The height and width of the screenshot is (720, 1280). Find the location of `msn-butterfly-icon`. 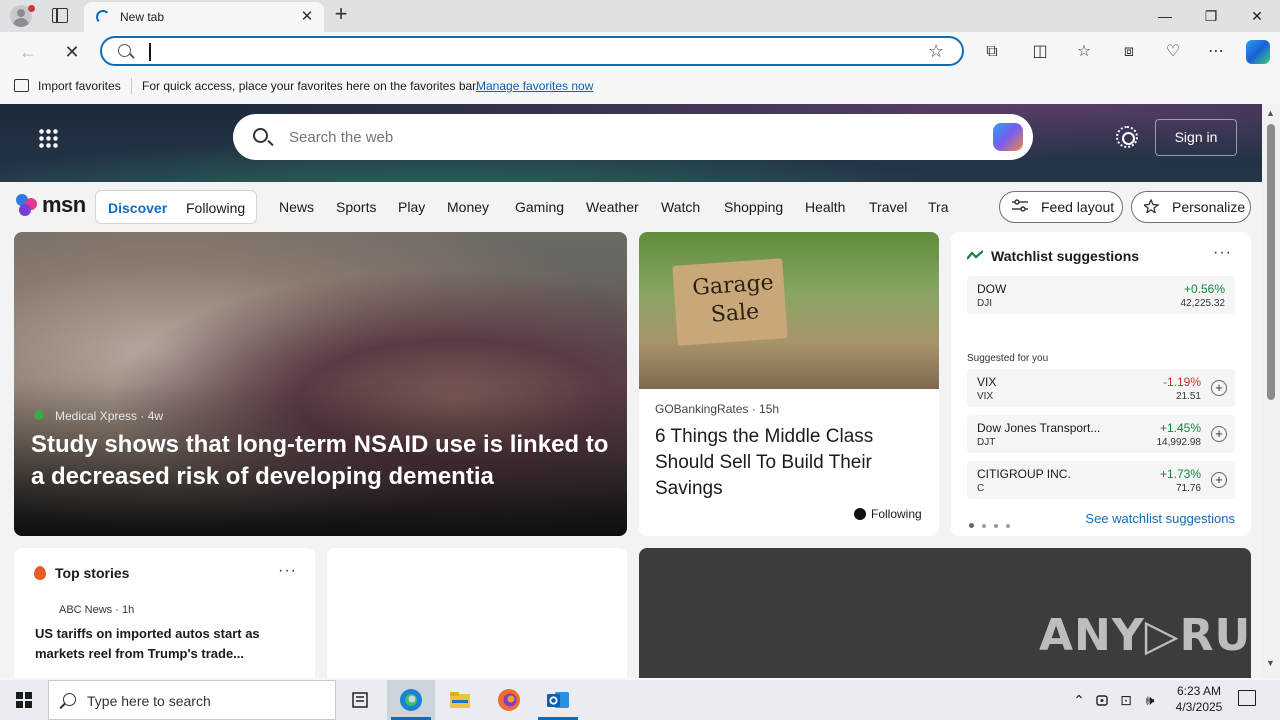

msn-butterfly-icon is located at coordinates (28, 205).